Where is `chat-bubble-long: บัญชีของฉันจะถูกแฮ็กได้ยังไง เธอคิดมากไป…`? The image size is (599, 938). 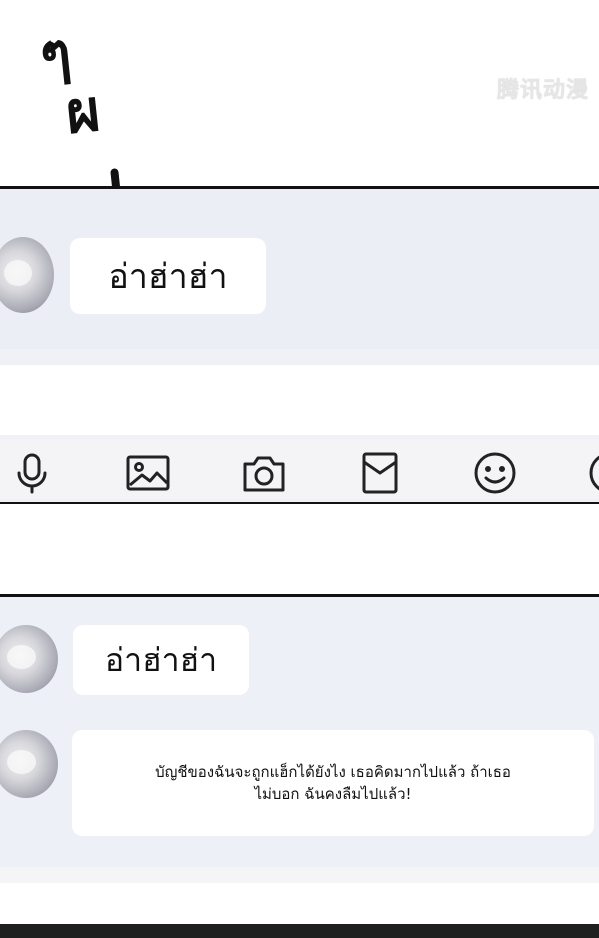
chat-bubble-long: บัญชีของฉันจะถูกแฮ็กได้ยังไง เธอคิดมากไป… is located at coordinates (333, 783).